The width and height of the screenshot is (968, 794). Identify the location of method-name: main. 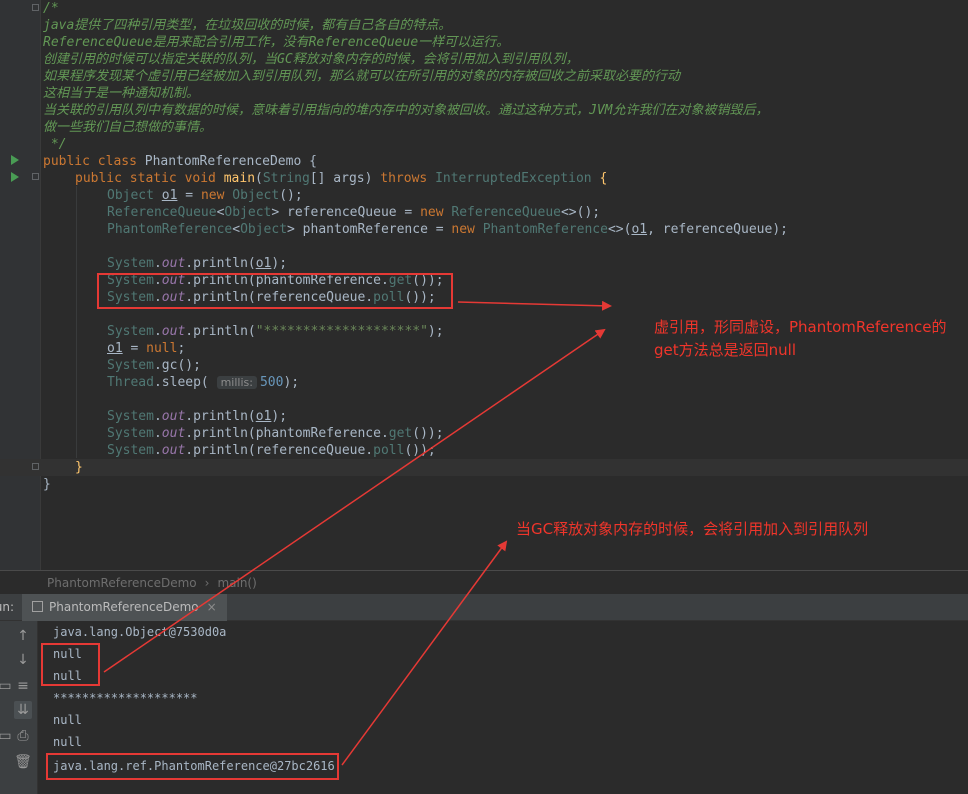
(239, 178).